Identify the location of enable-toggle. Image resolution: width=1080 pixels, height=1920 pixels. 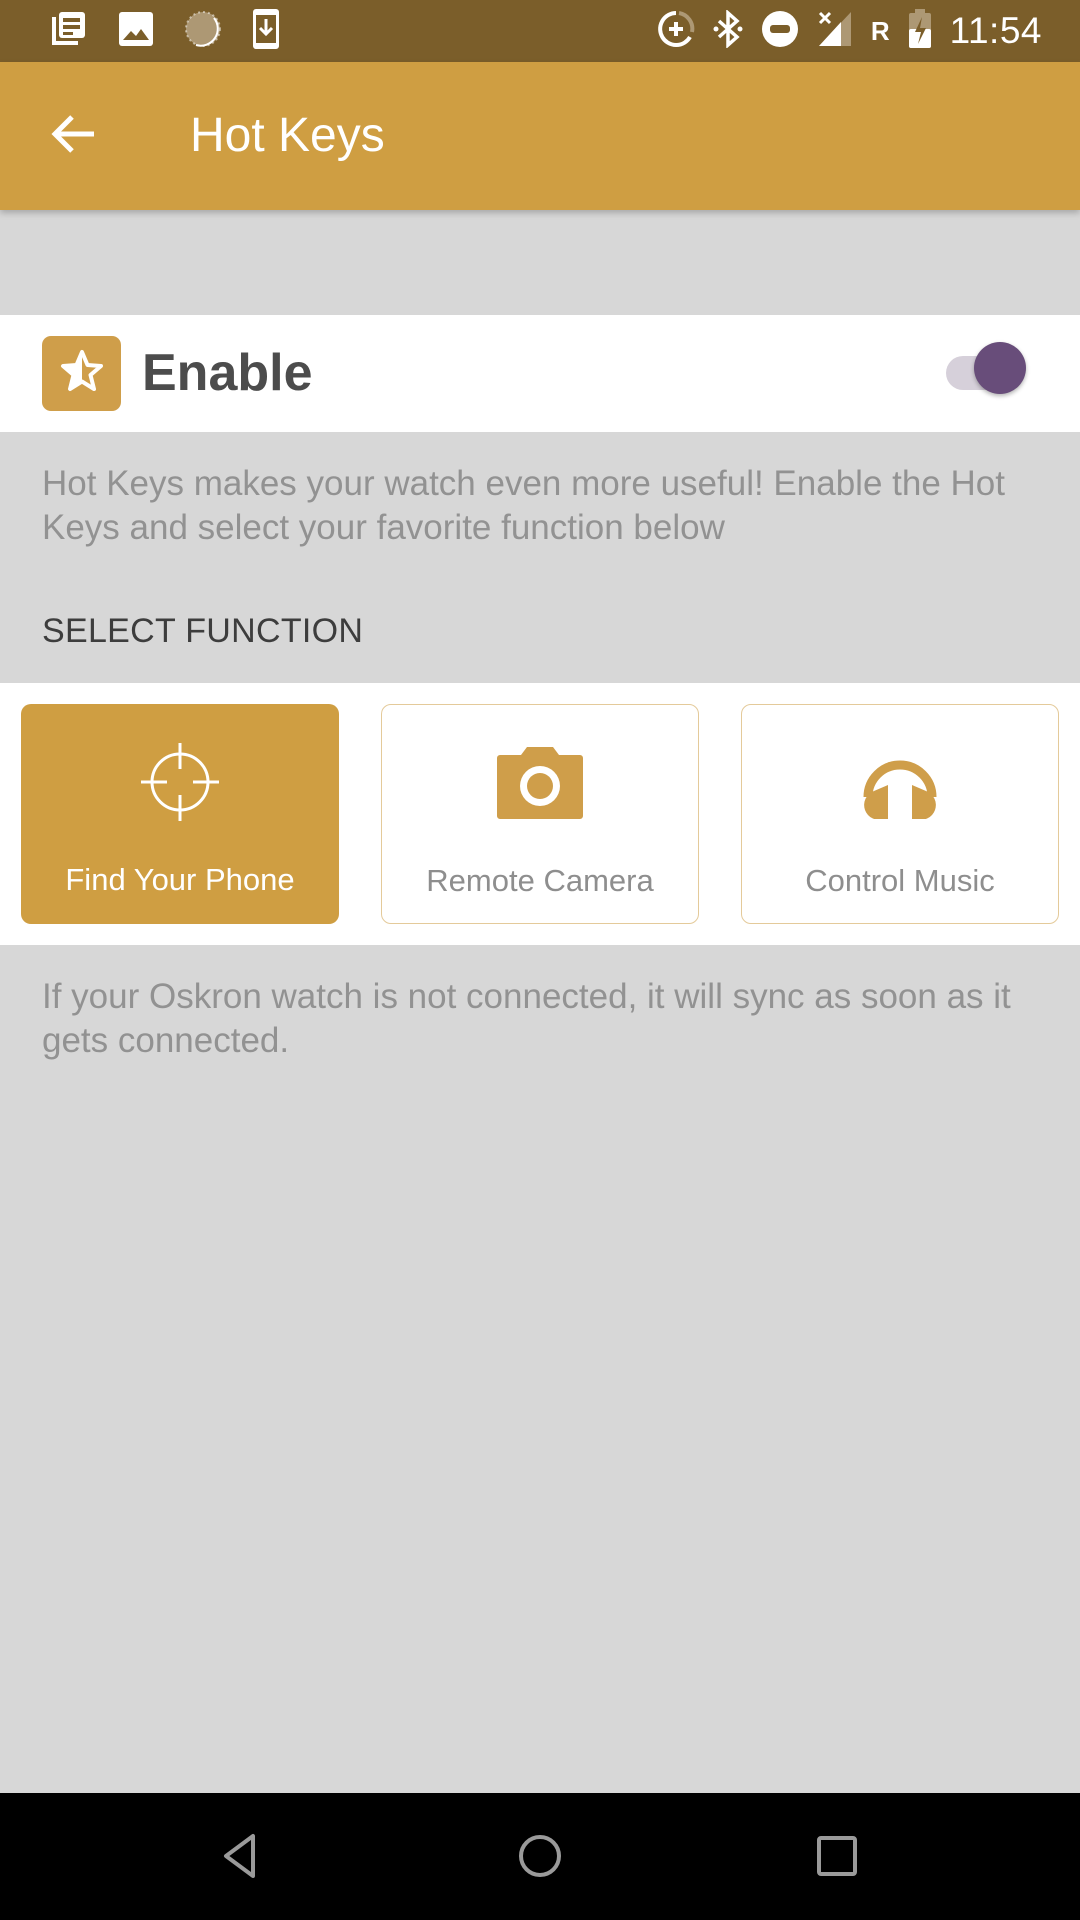
(987, 370).